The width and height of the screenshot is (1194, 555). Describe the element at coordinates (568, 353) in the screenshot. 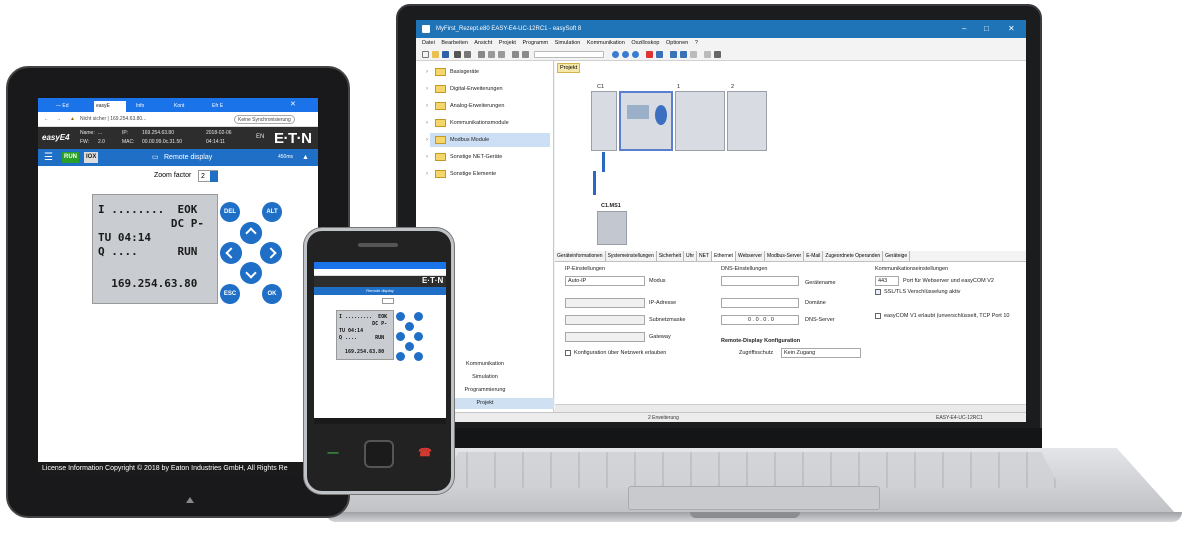

I see `config-checkbox` at that location.